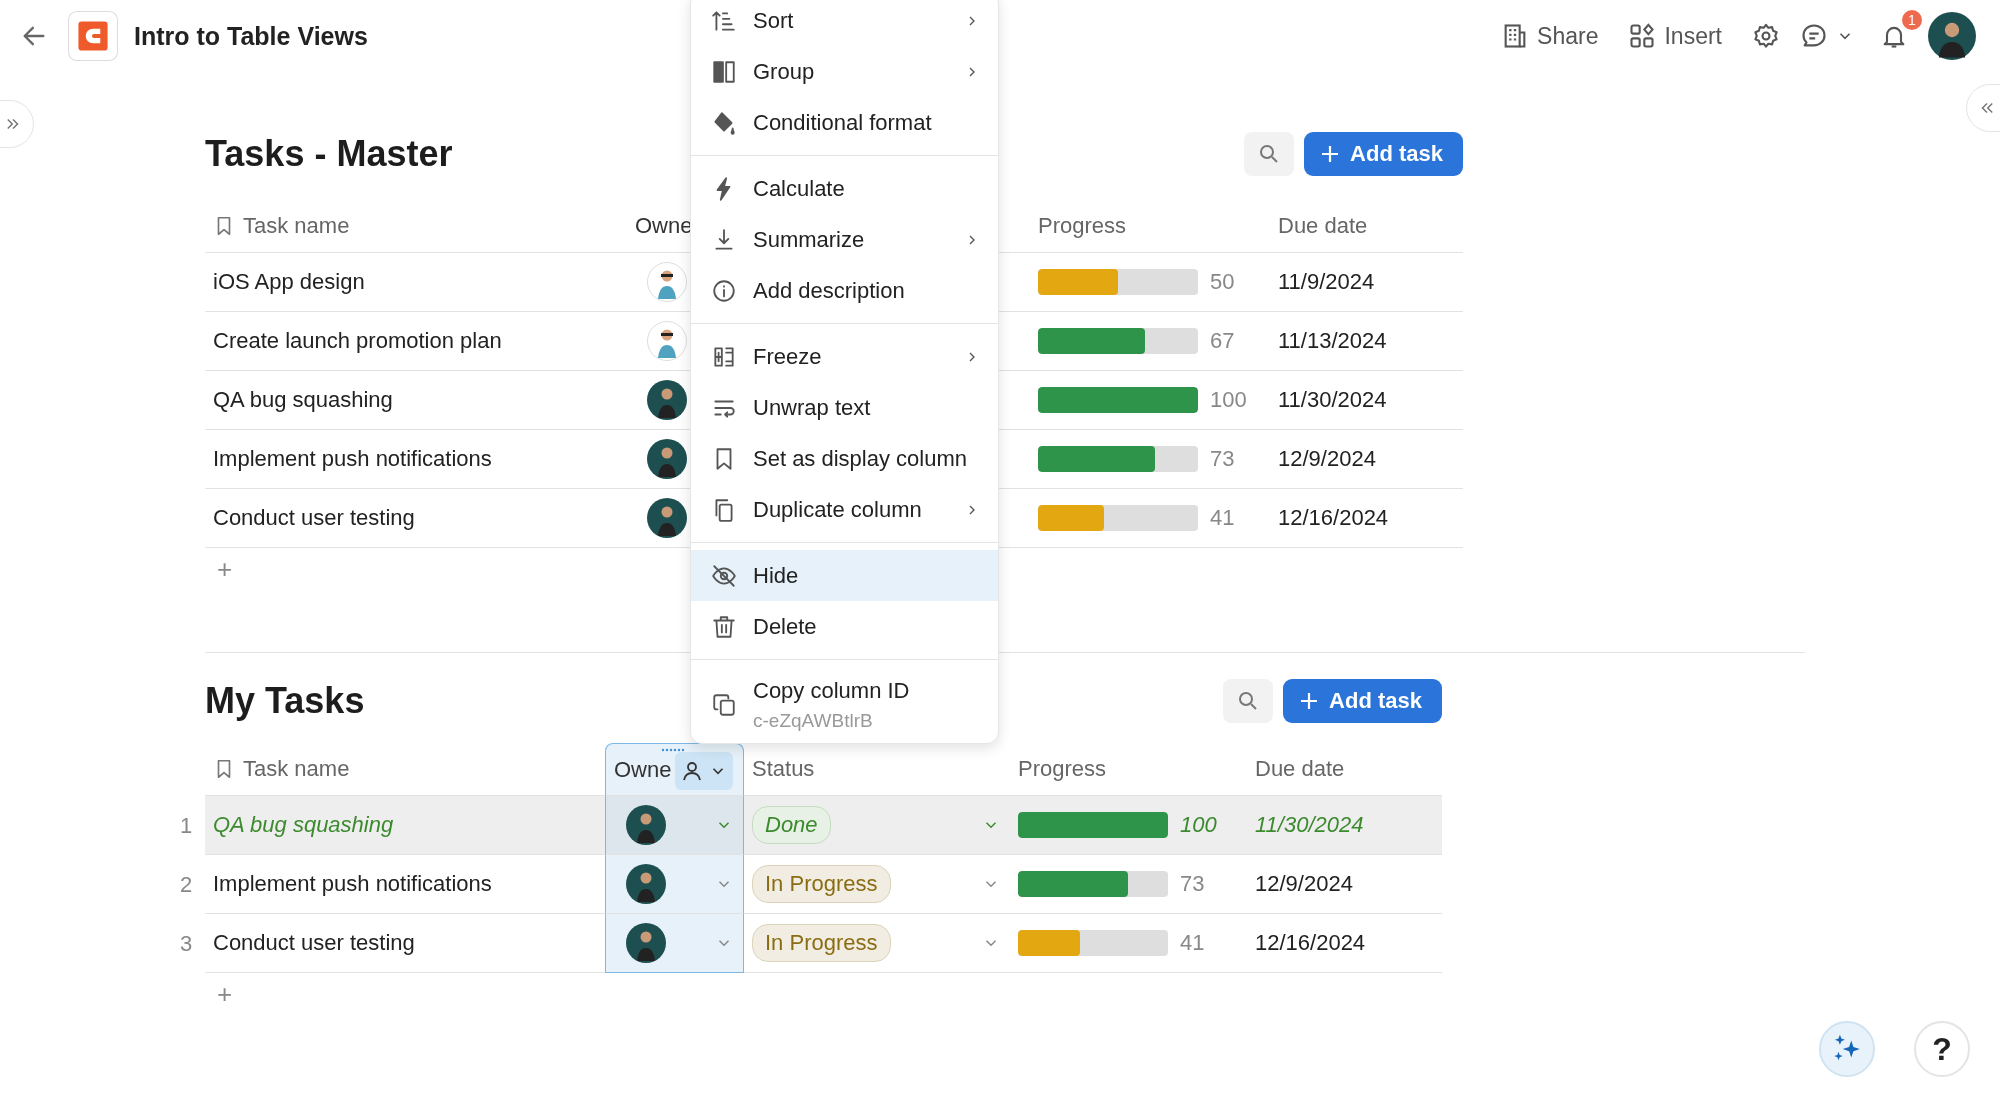  What do you see at coordinates (844, 626) in the screenshot?
I see `menu-item: Delete` at bounding box center [844, 626].